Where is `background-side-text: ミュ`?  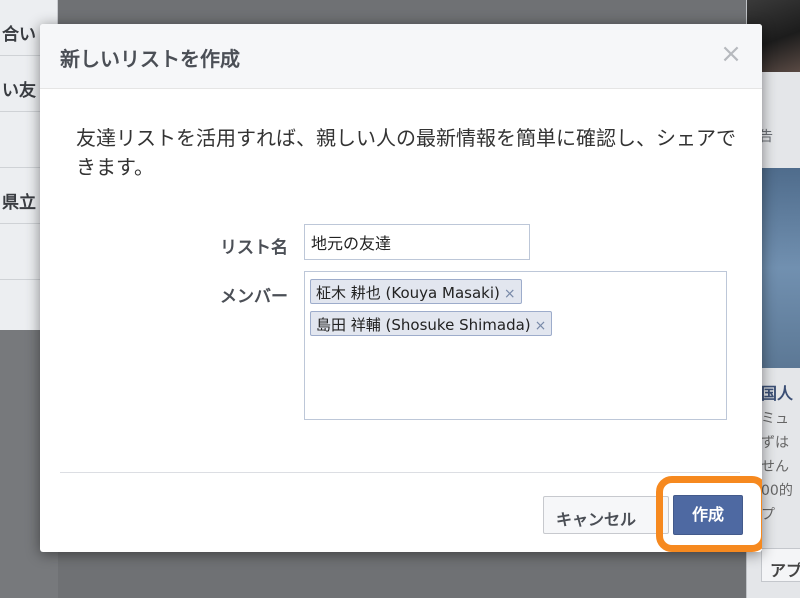 background-side-text: ミュ is located at coordinates (775, 419).